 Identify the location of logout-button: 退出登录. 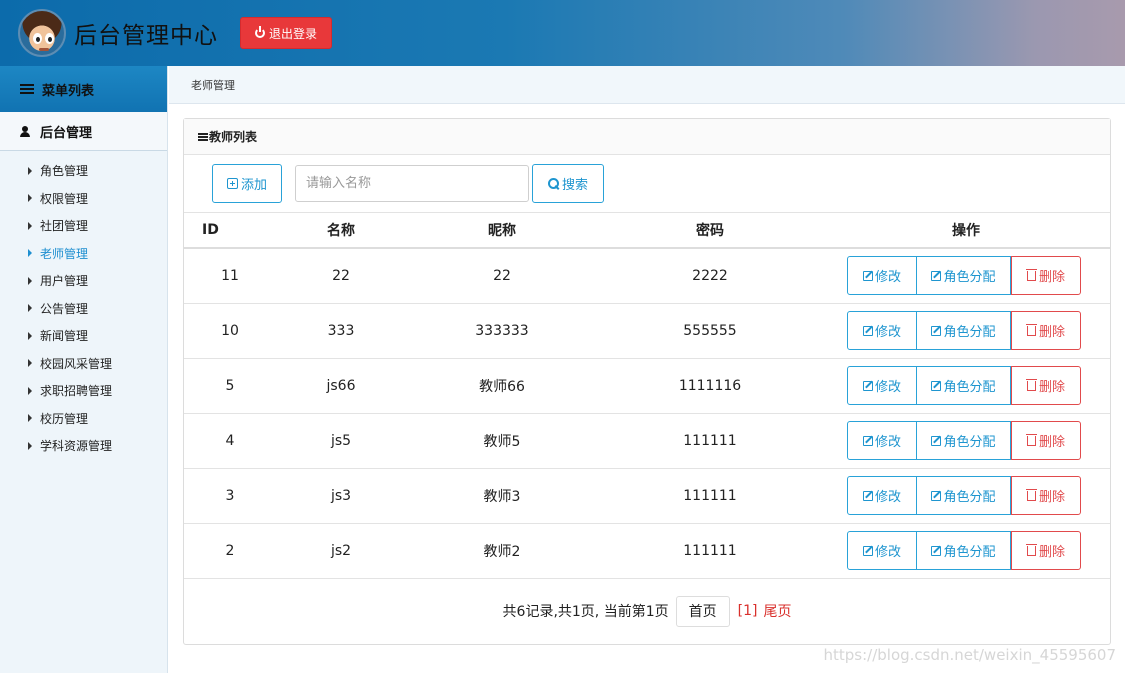
(286, 33).